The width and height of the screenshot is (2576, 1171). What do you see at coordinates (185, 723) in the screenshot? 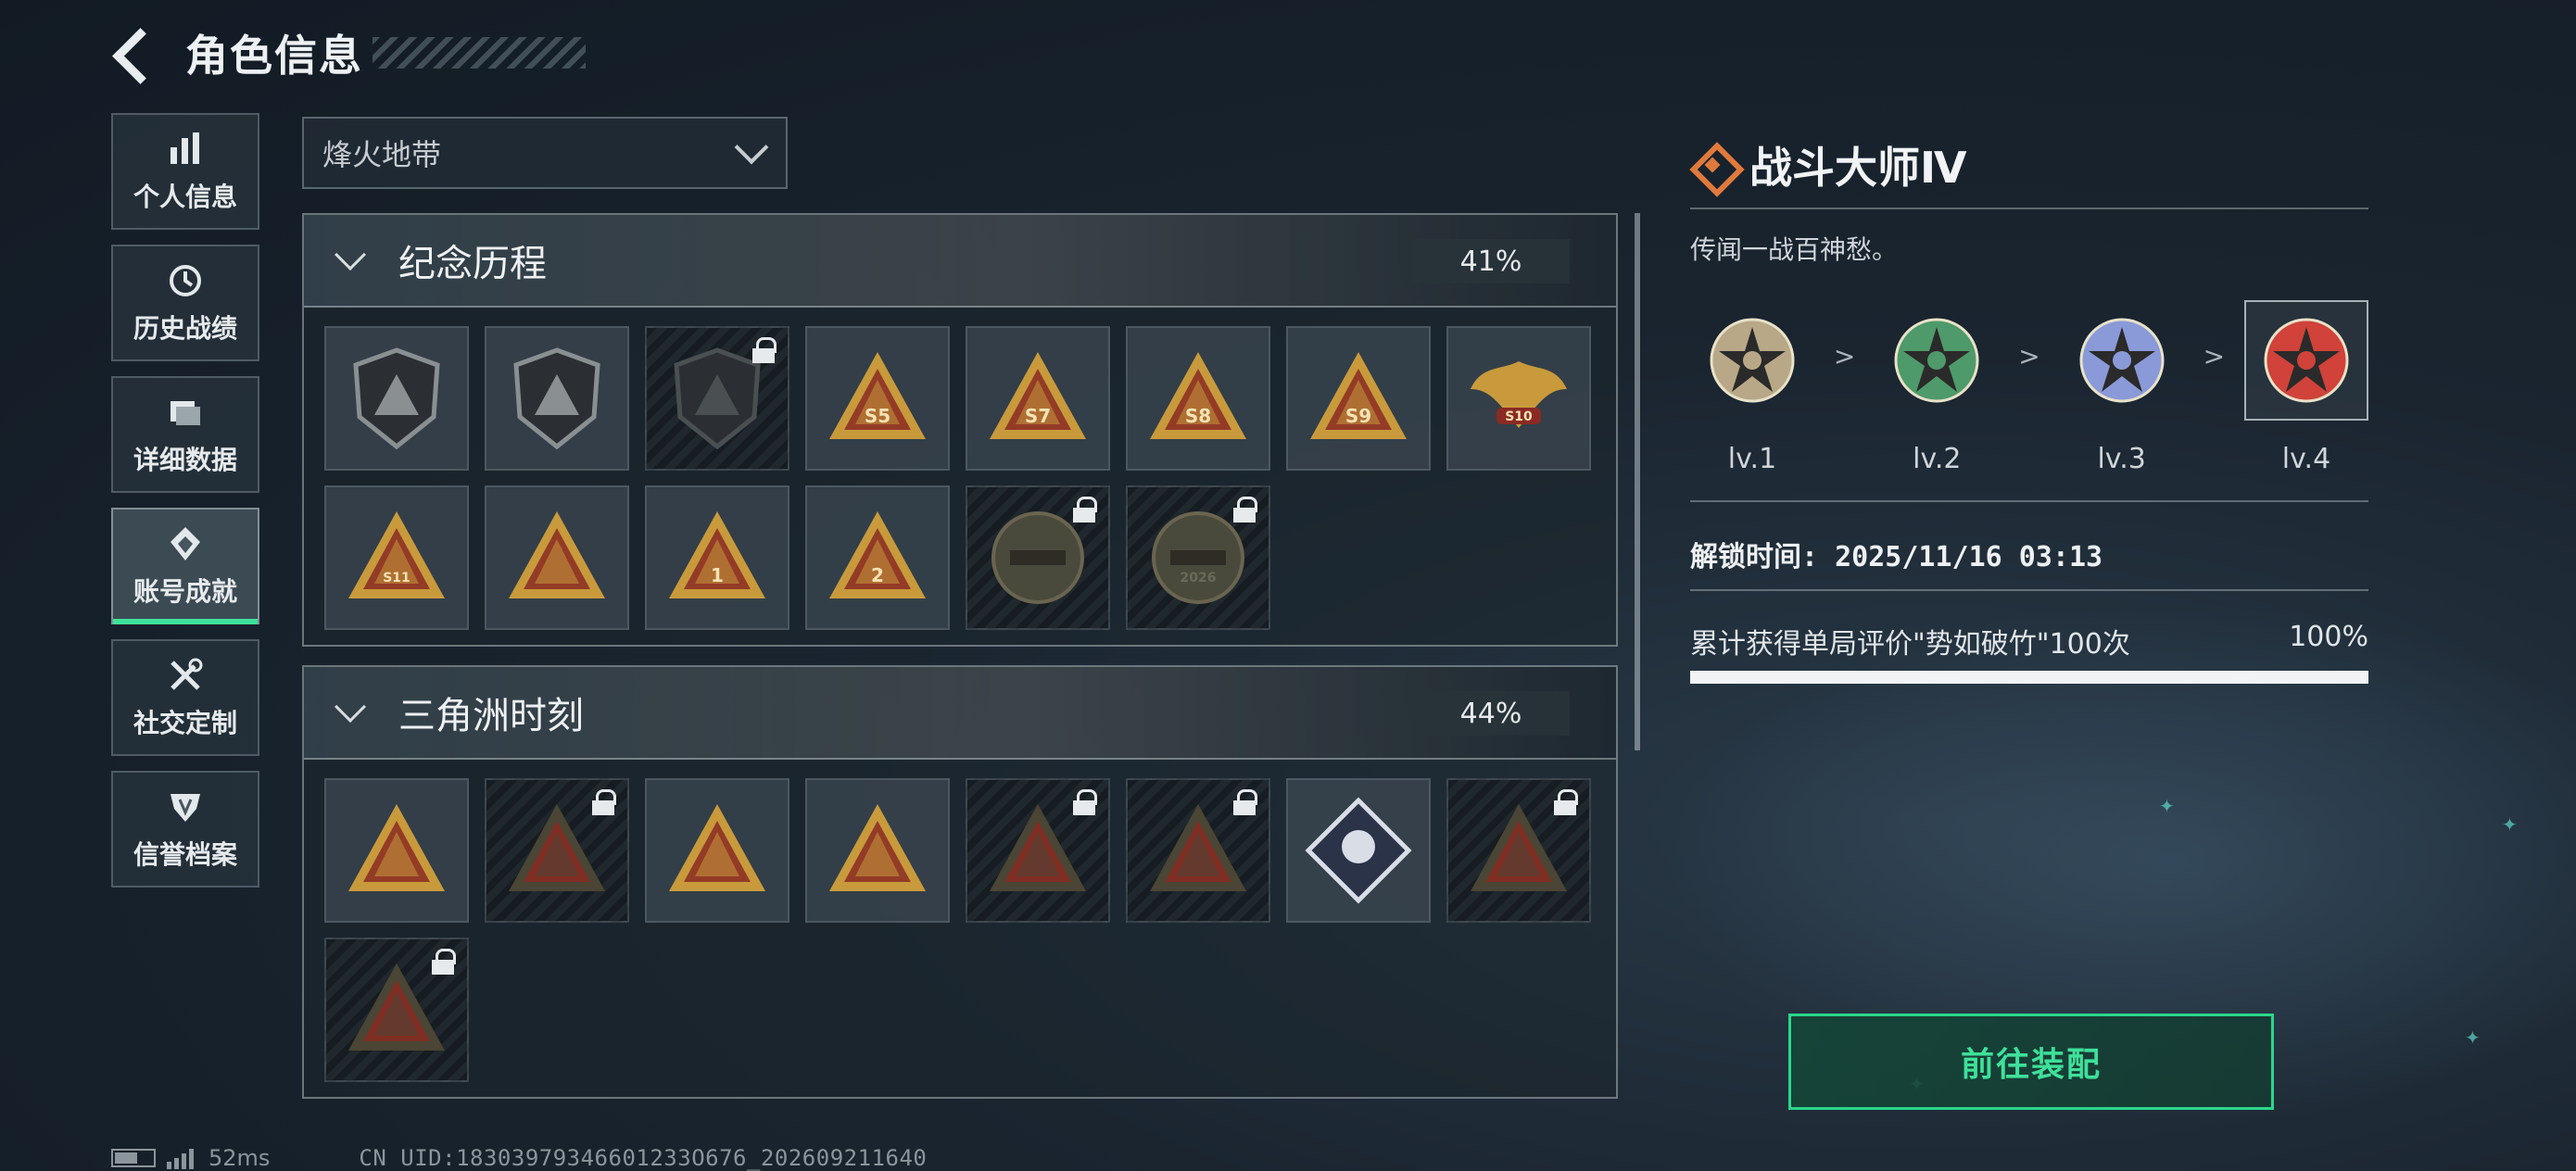
I see `sidebar-item-label: 社交定制` at bounding box center [185, 723].